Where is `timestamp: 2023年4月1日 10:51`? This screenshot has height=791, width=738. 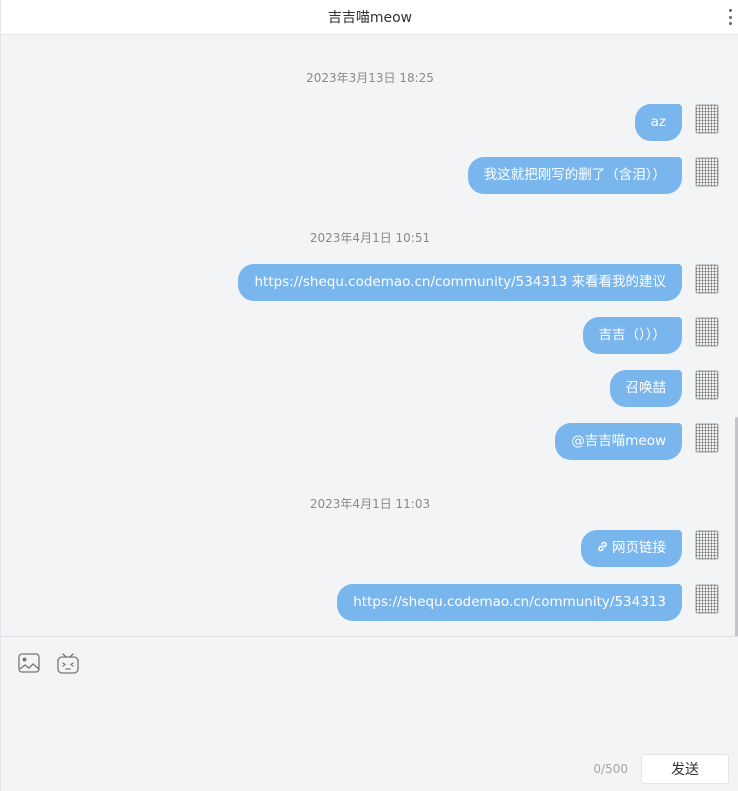
timestamp: 2023年4月1日 10:51 is located at coordinates (370, 238).